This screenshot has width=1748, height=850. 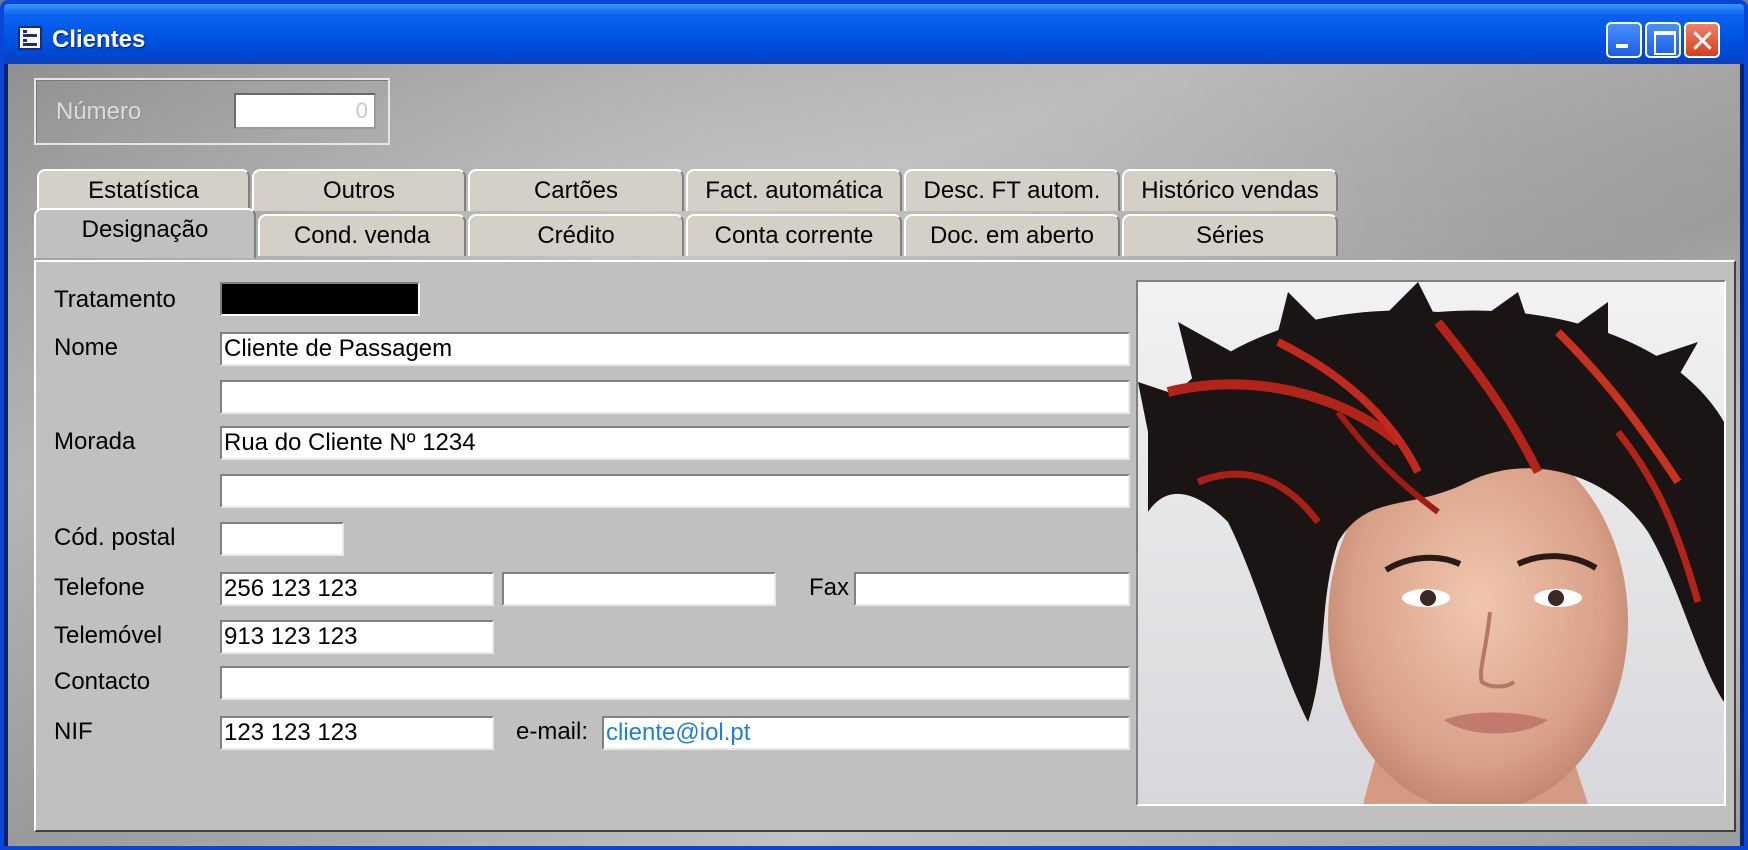 What do you see at coordinates (357, 733) in the screenshot?
I see `nif-field: 123 123 123` at bounding box center [357, 733].